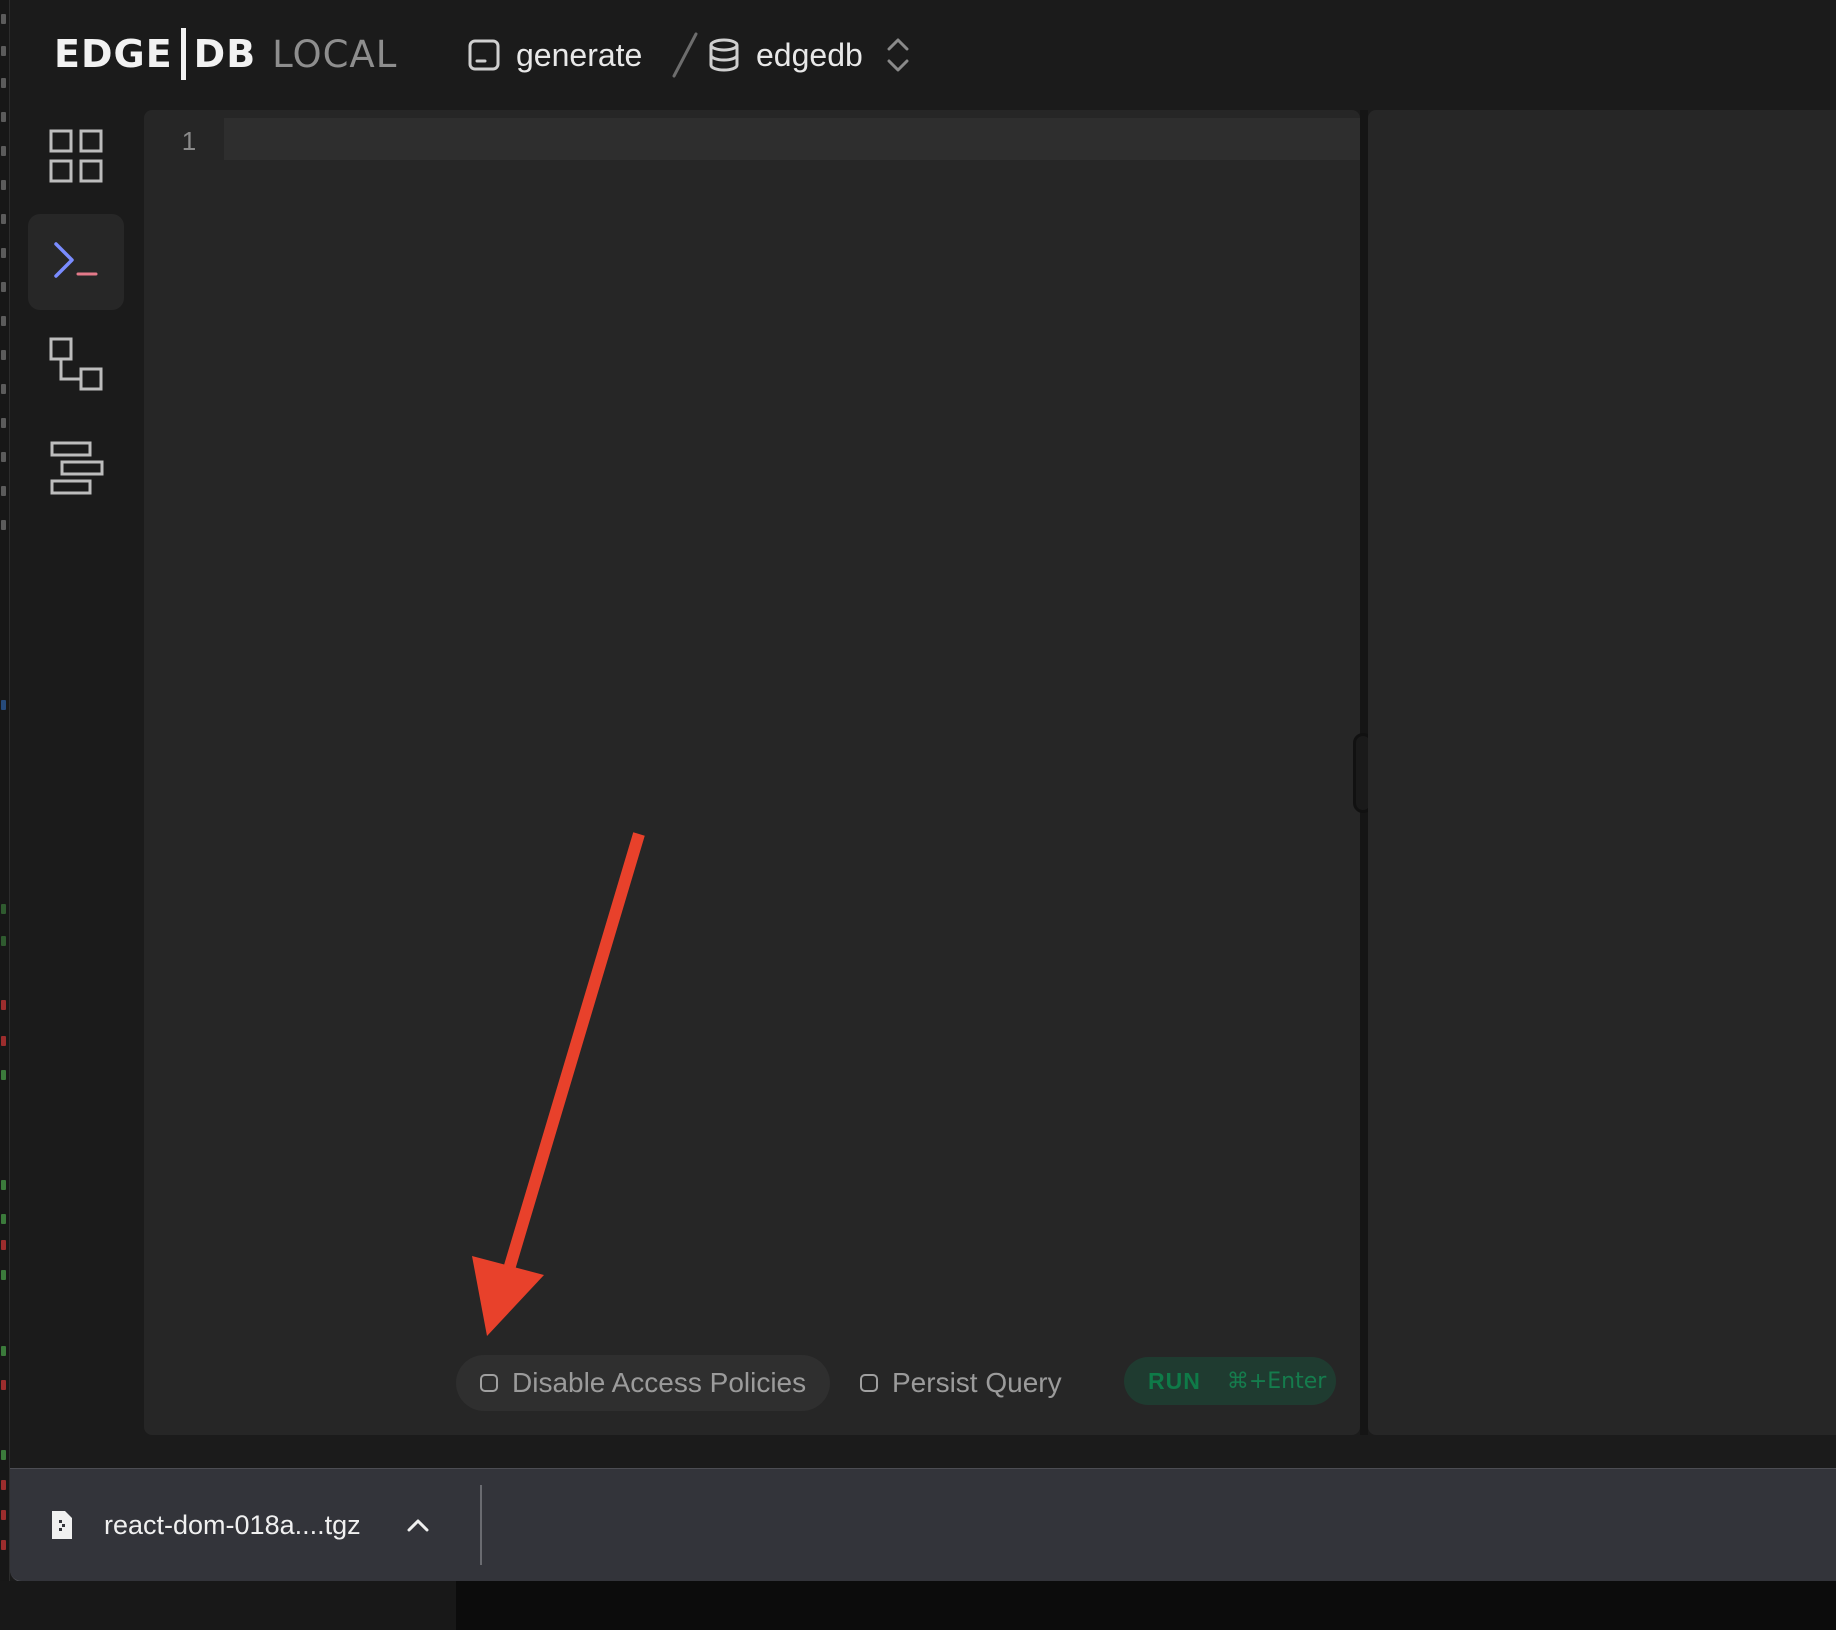 The image size is (1836, 1630). I want to click on data-table-icon, so click(76, 470).